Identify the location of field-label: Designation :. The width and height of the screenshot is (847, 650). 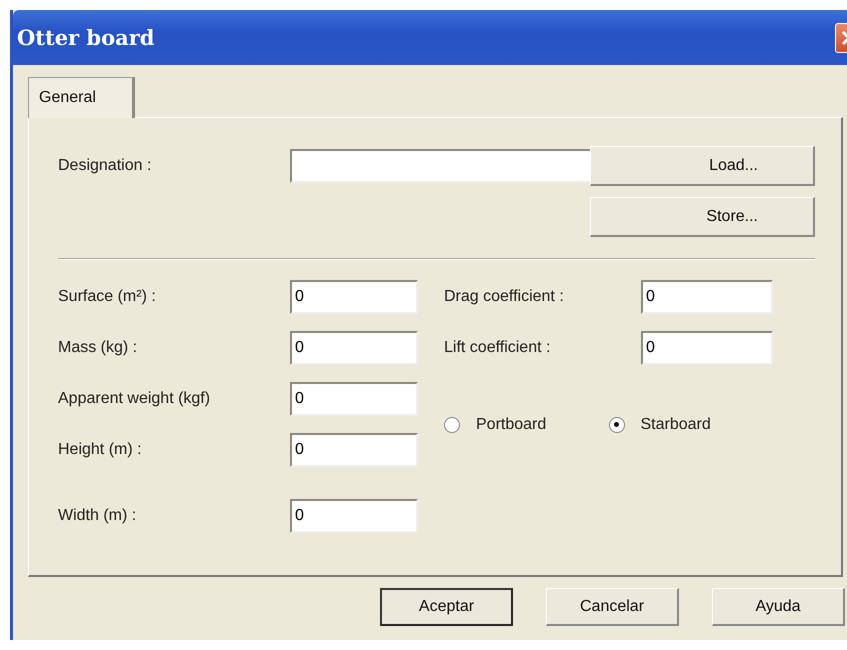
(105, 166).